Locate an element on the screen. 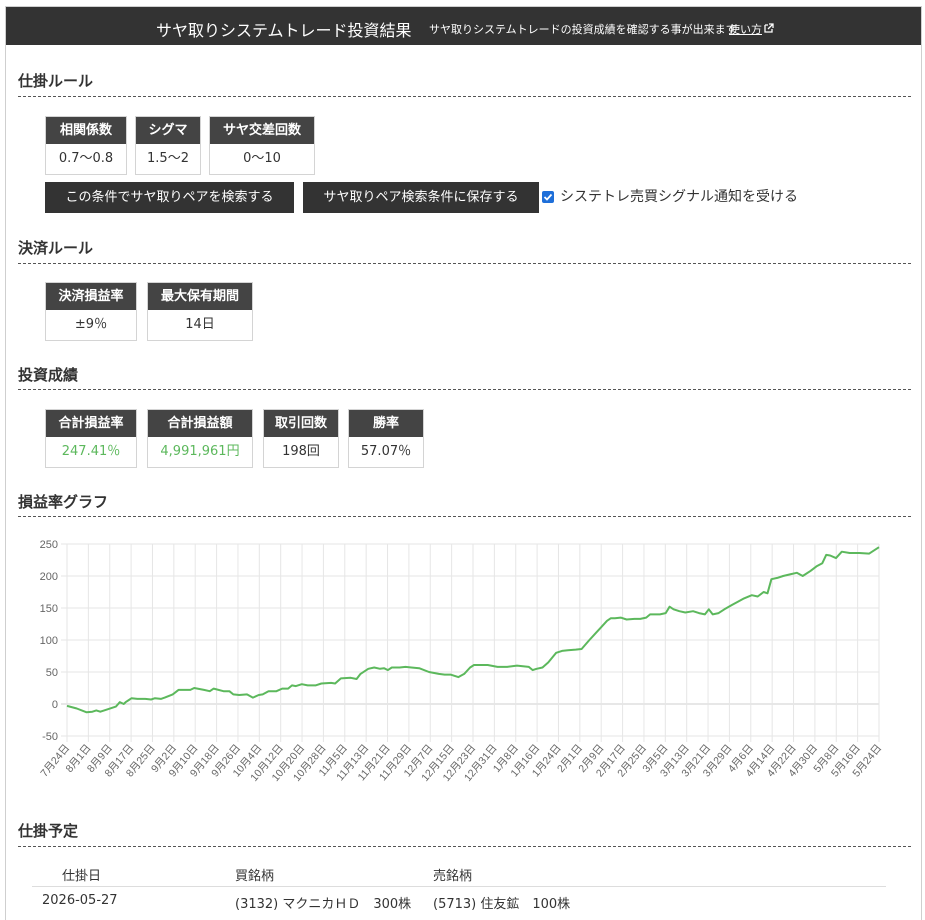 The image size is (925, 920). y-tick-label: 150 is located at coordinates (49, 609).